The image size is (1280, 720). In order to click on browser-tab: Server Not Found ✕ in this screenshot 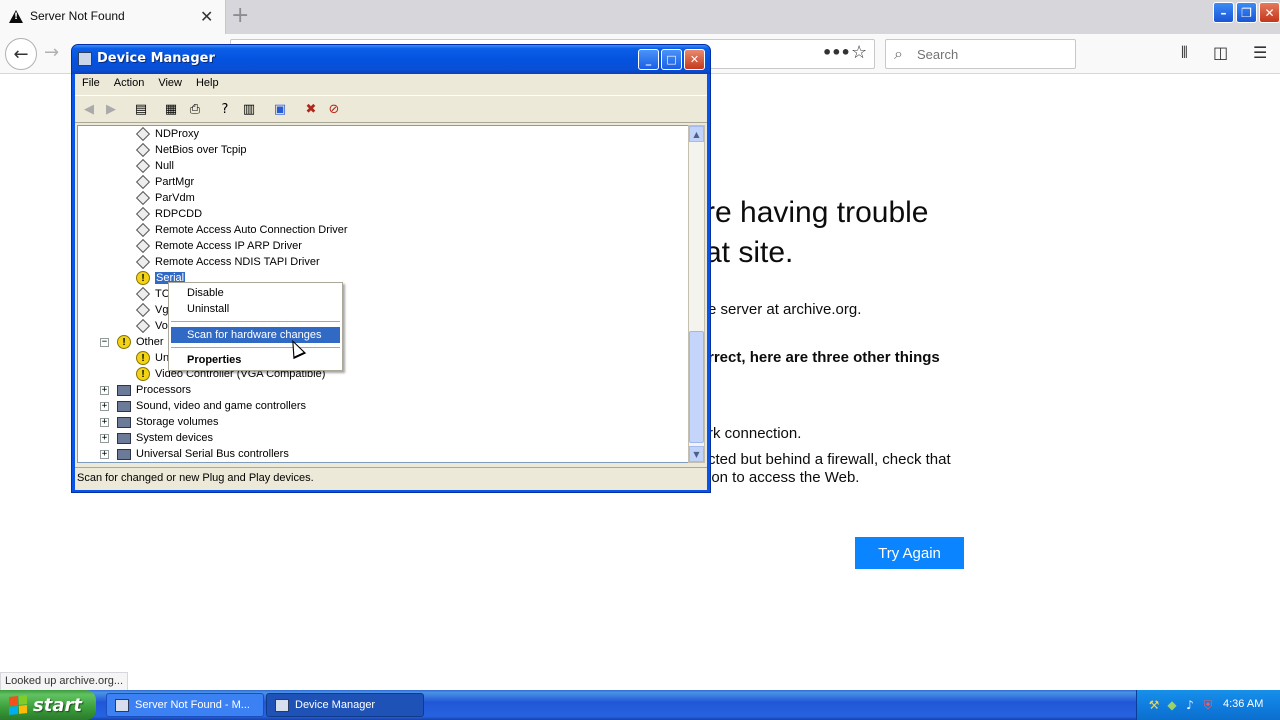, I will do `click(113, 17)`.